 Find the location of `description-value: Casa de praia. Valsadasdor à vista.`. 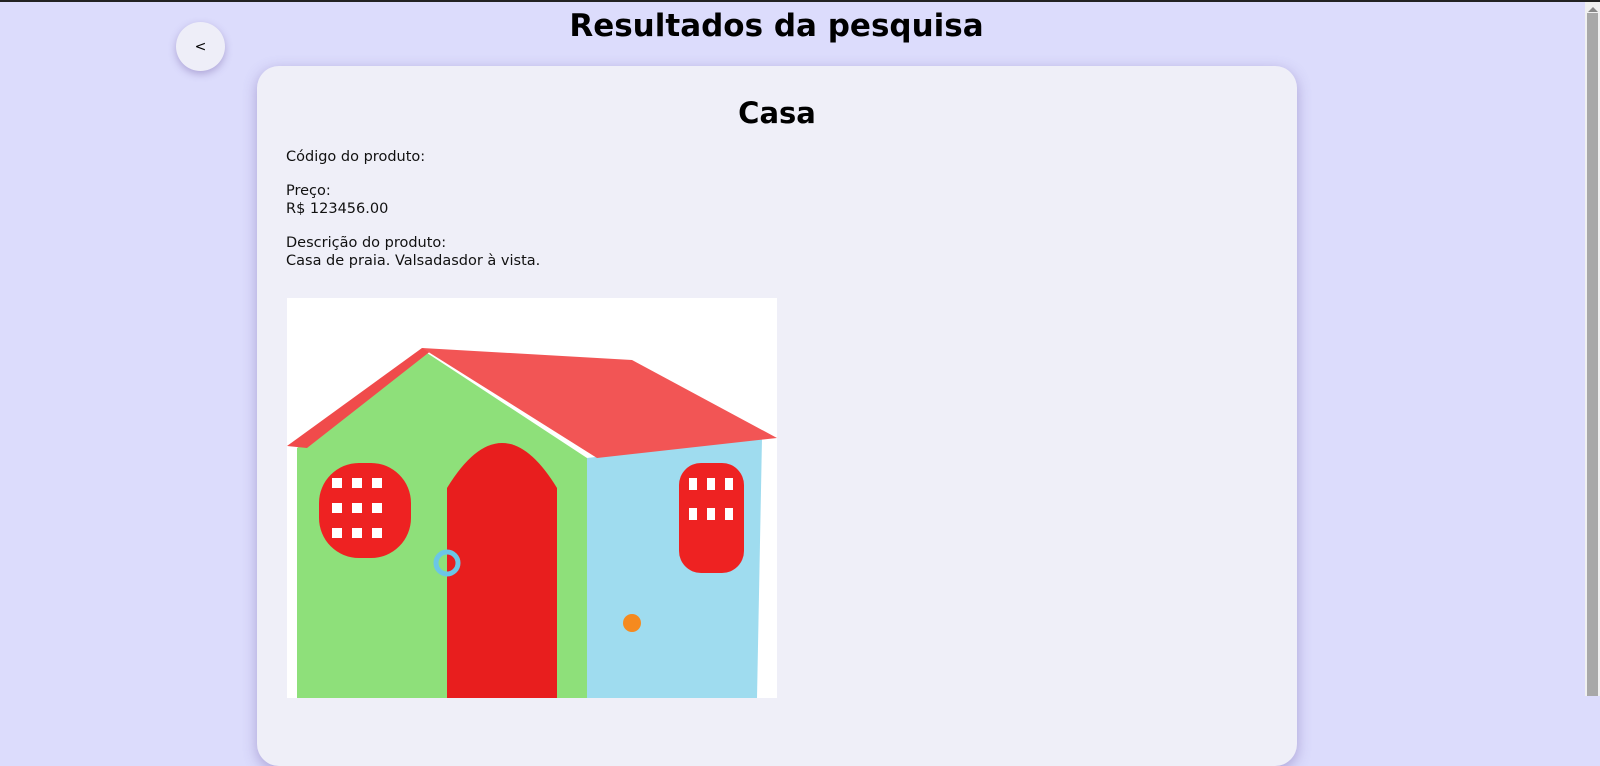

description-value: Casa de praia. Valsadasdor à vista. is located at coordinates (413, 261).